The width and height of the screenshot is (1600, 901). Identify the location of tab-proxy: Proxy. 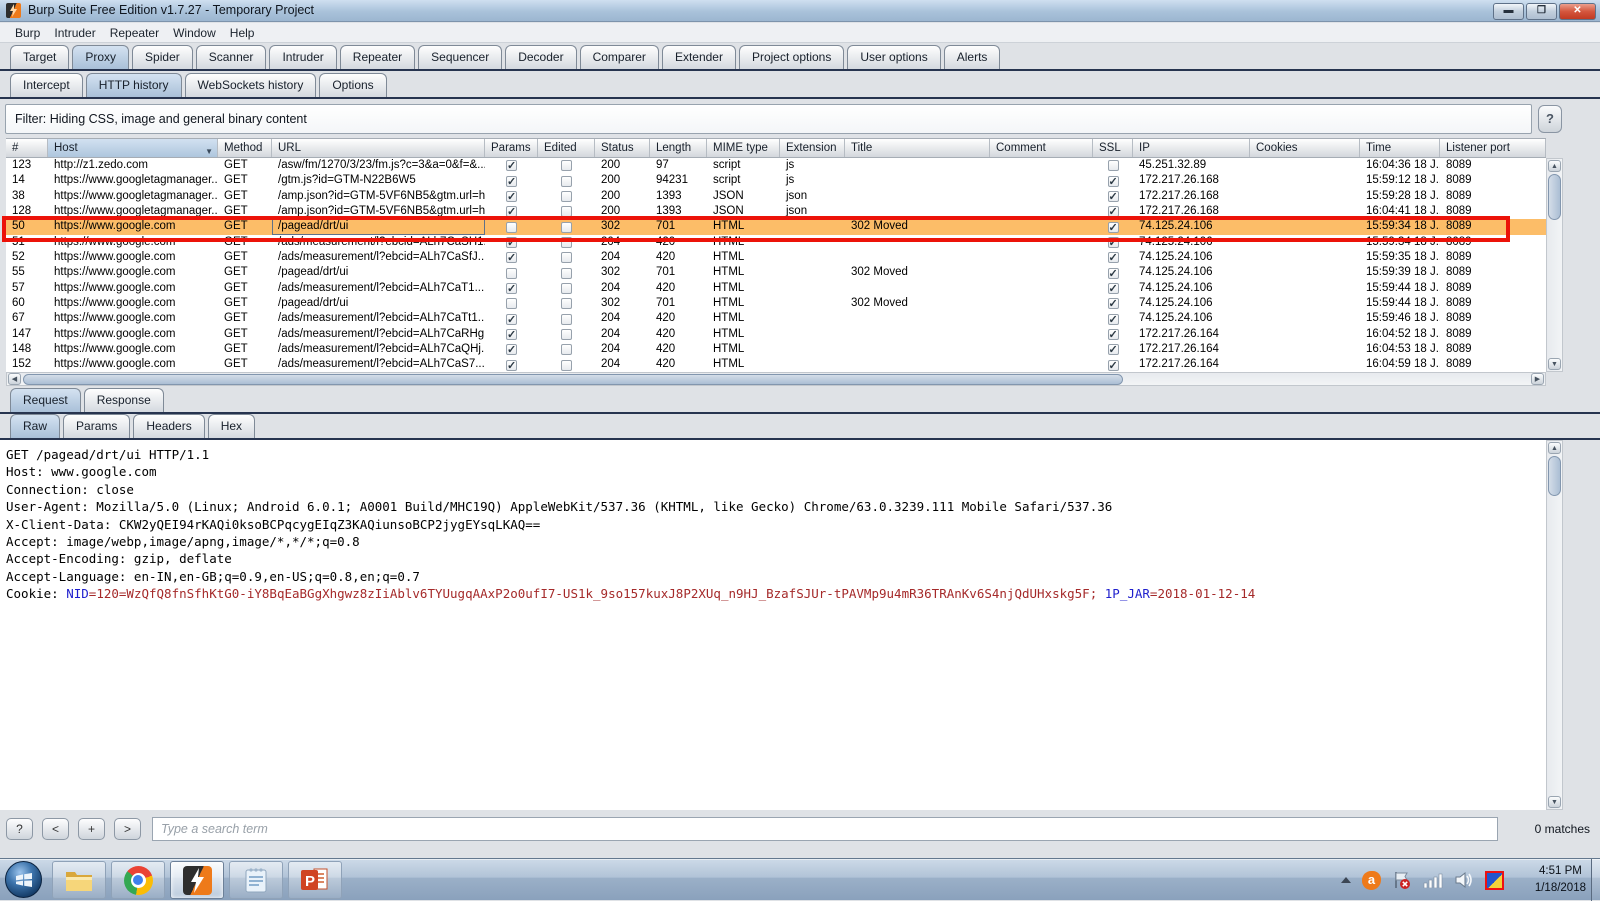
(101, 57).